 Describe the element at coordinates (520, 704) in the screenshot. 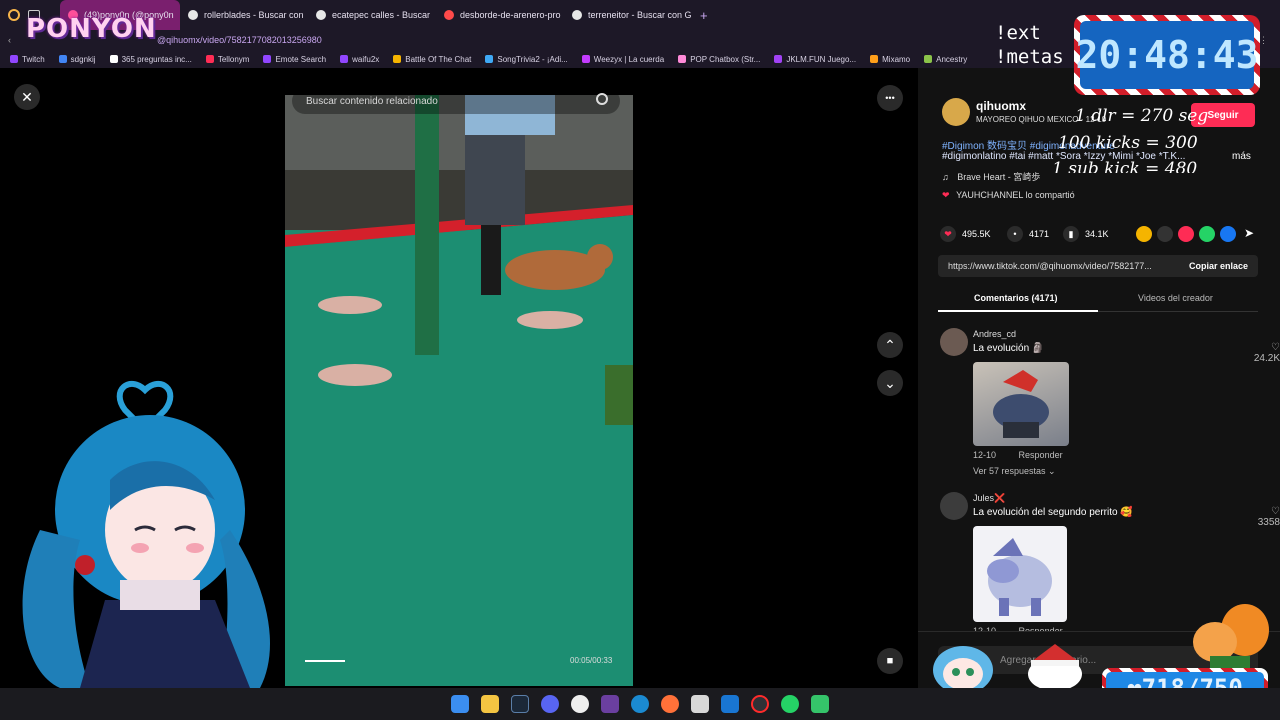

I see `steam-icon` at that location.